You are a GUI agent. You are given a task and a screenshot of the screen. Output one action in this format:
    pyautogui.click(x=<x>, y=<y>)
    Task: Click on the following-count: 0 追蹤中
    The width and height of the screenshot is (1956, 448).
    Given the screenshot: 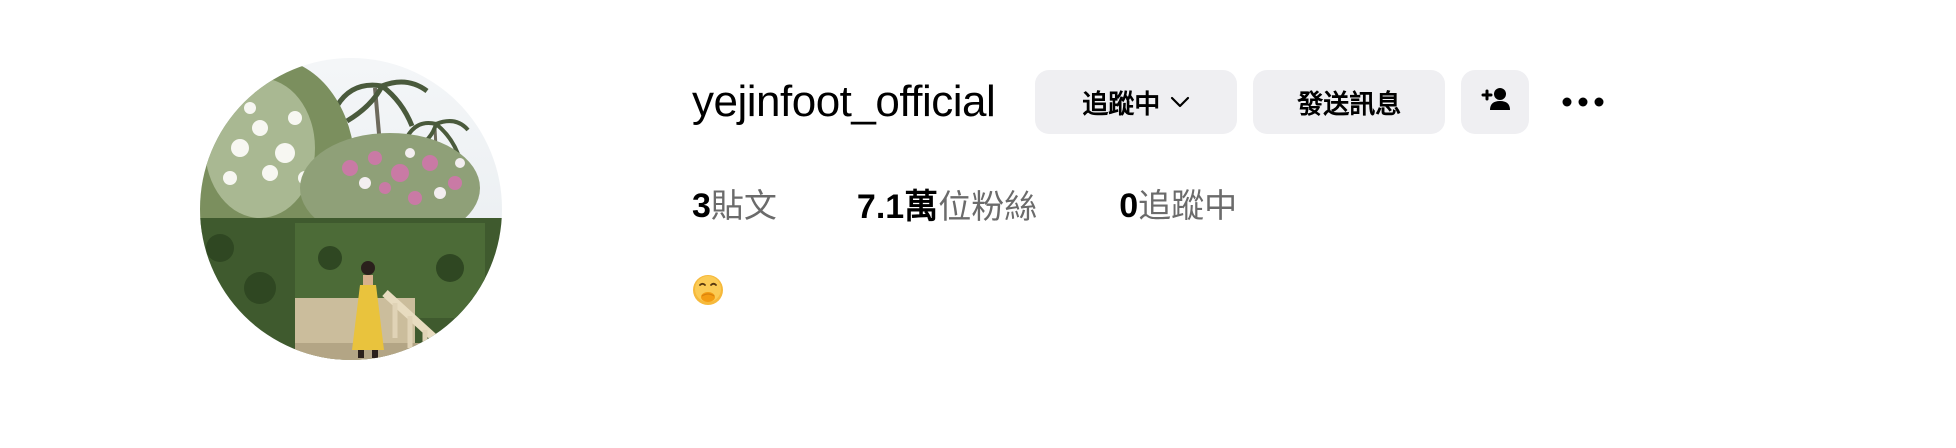 What is the action you would take?
    pyautogui.click(x=1178, y=203)
    